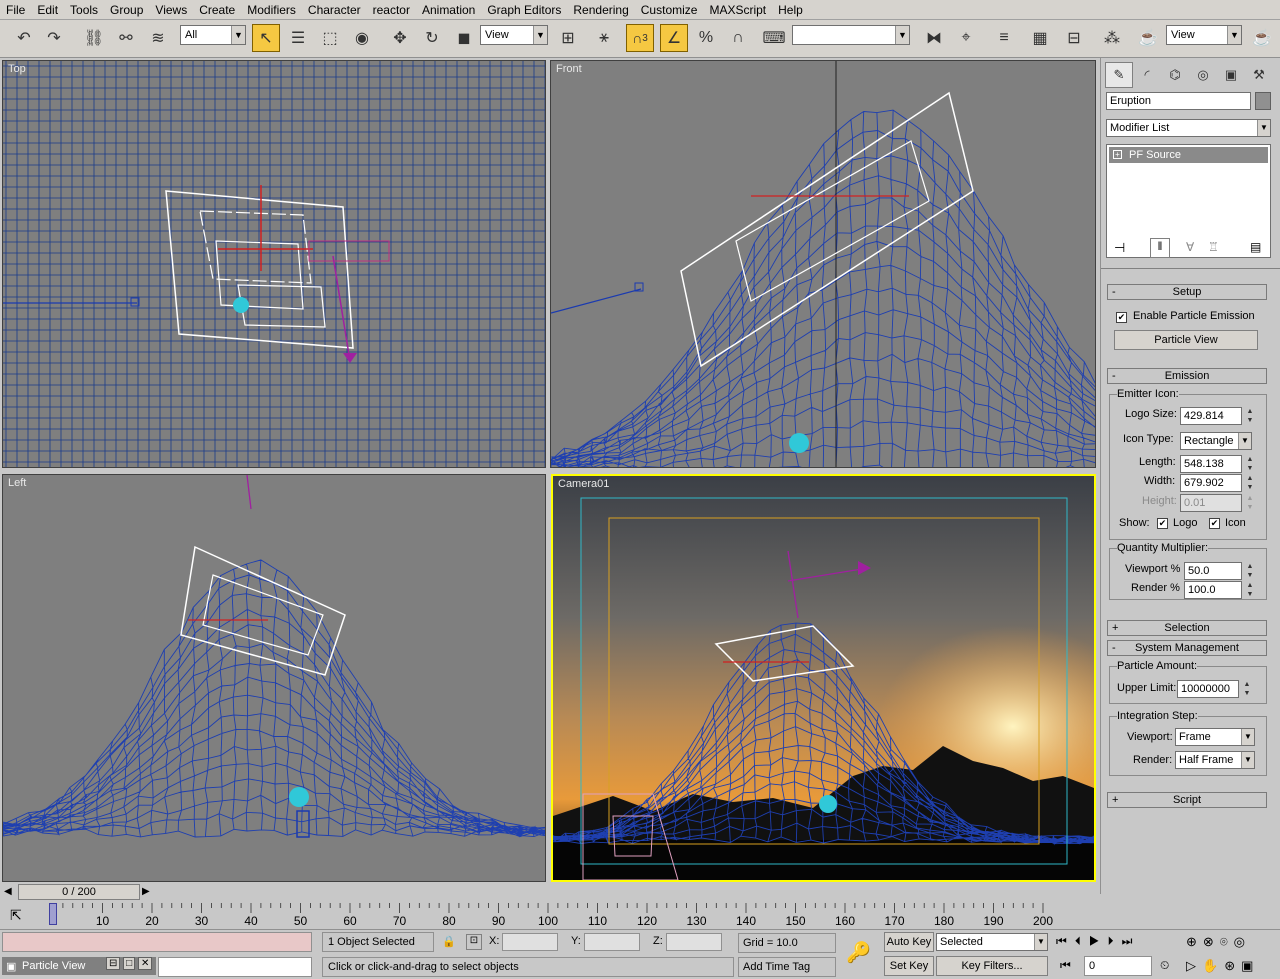 Image resolution: width=1280 pixels, height=979 pixels. Describe the element at coordinates (171, 10) in the screenshot. I see `menu-views: Views` at that location.